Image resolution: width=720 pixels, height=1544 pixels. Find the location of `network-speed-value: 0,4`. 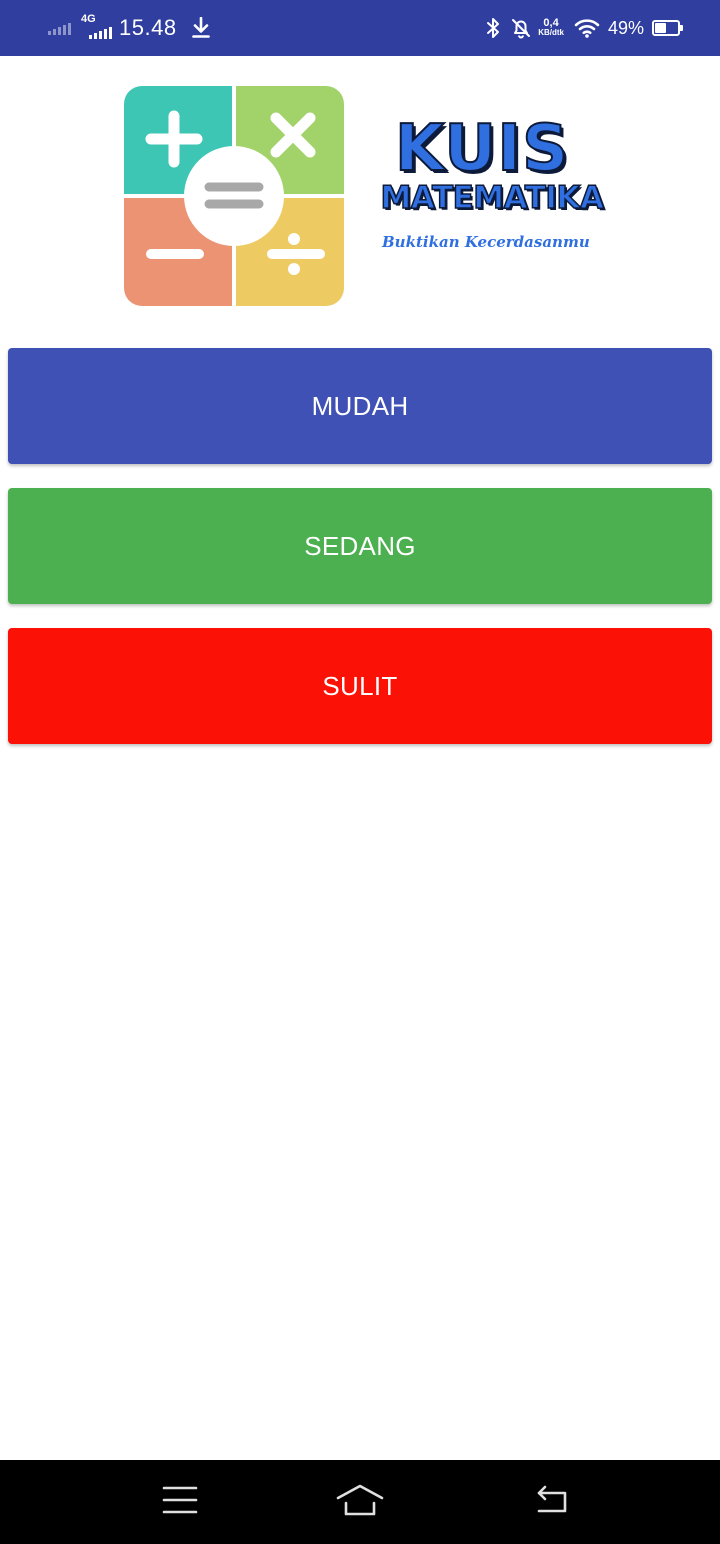

network-speed-value: 0,4 is located at coordinates (551, 23).